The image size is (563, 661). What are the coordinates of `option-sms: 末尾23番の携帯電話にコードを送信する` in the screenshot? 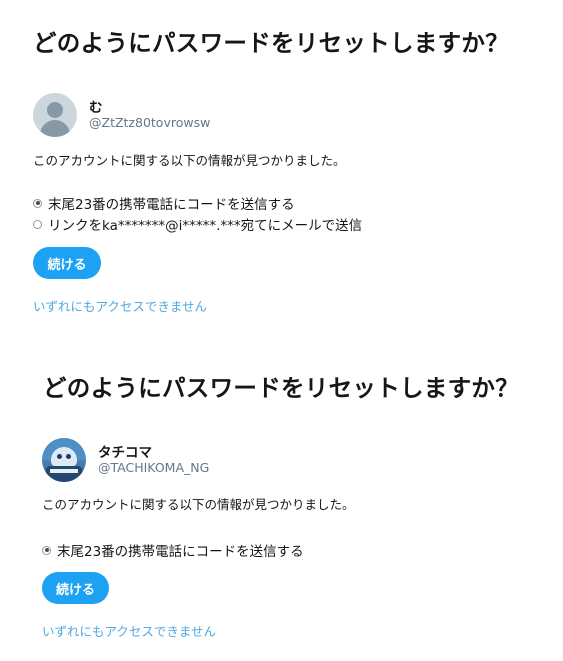 It's located at (173, 550).